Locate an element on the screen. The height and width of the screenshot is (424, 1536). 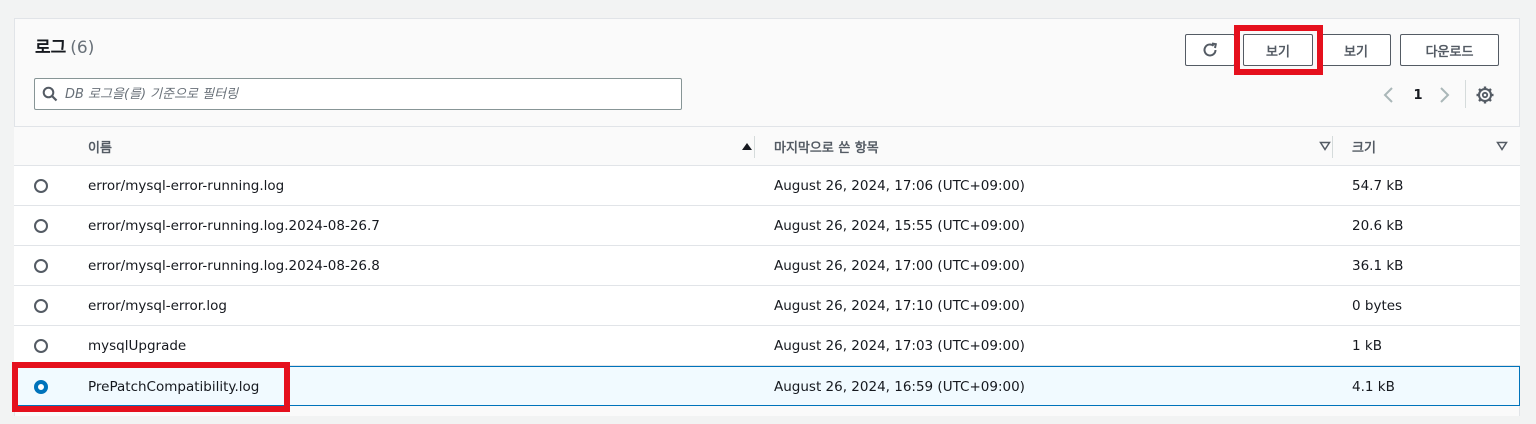
log-last-written: August 26, 2024, 17:00 (UTC+09:00) is located at coordinates (899, 266).